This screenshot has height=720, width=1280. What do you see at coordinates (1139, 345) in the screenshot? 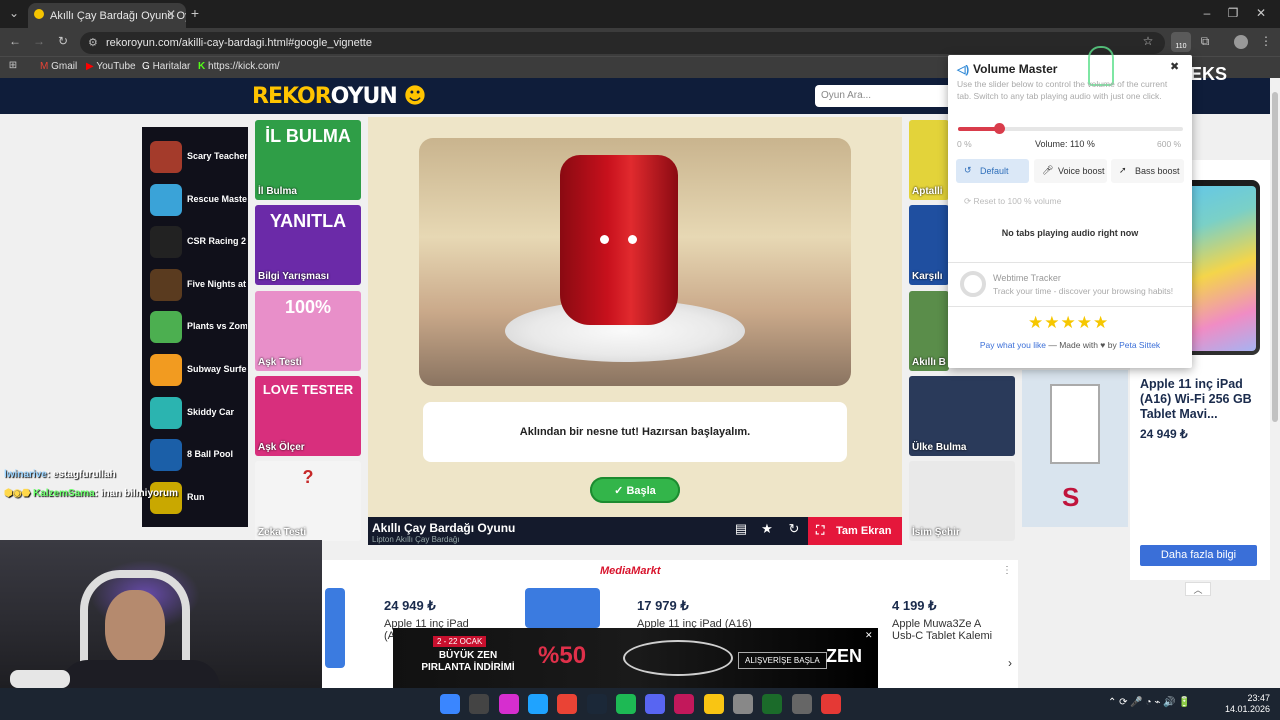
I see `author-link: Peta Sittek` at bounding box center [1139, 345].